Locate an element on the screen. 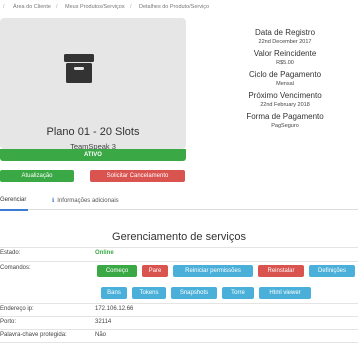 The image size is (358, 358). password-protected-label: Palavra-chave protegida: is located at coordinates (33, 335).